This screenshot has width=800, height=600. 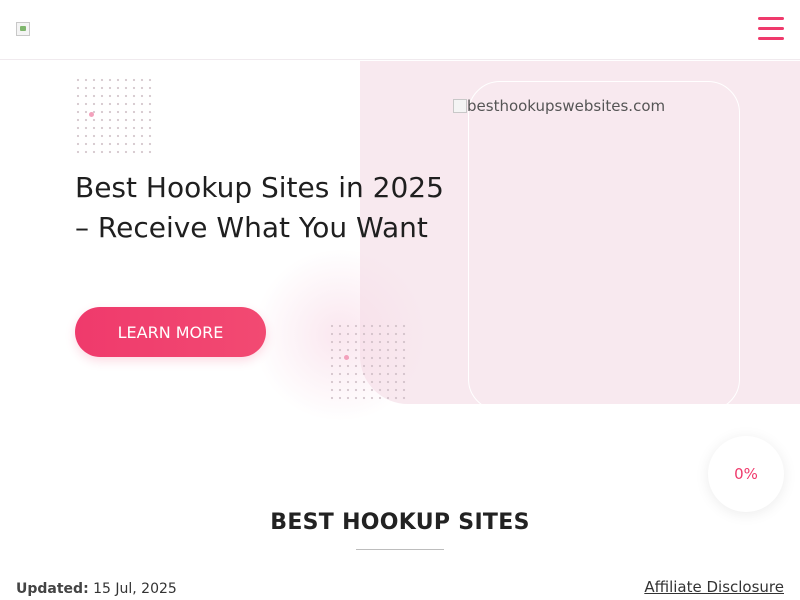 What do you see at coordinates (746, 474) in the screenshot?
I see `reading-progress-indicator: 0%` at bounding box center [746, 474].